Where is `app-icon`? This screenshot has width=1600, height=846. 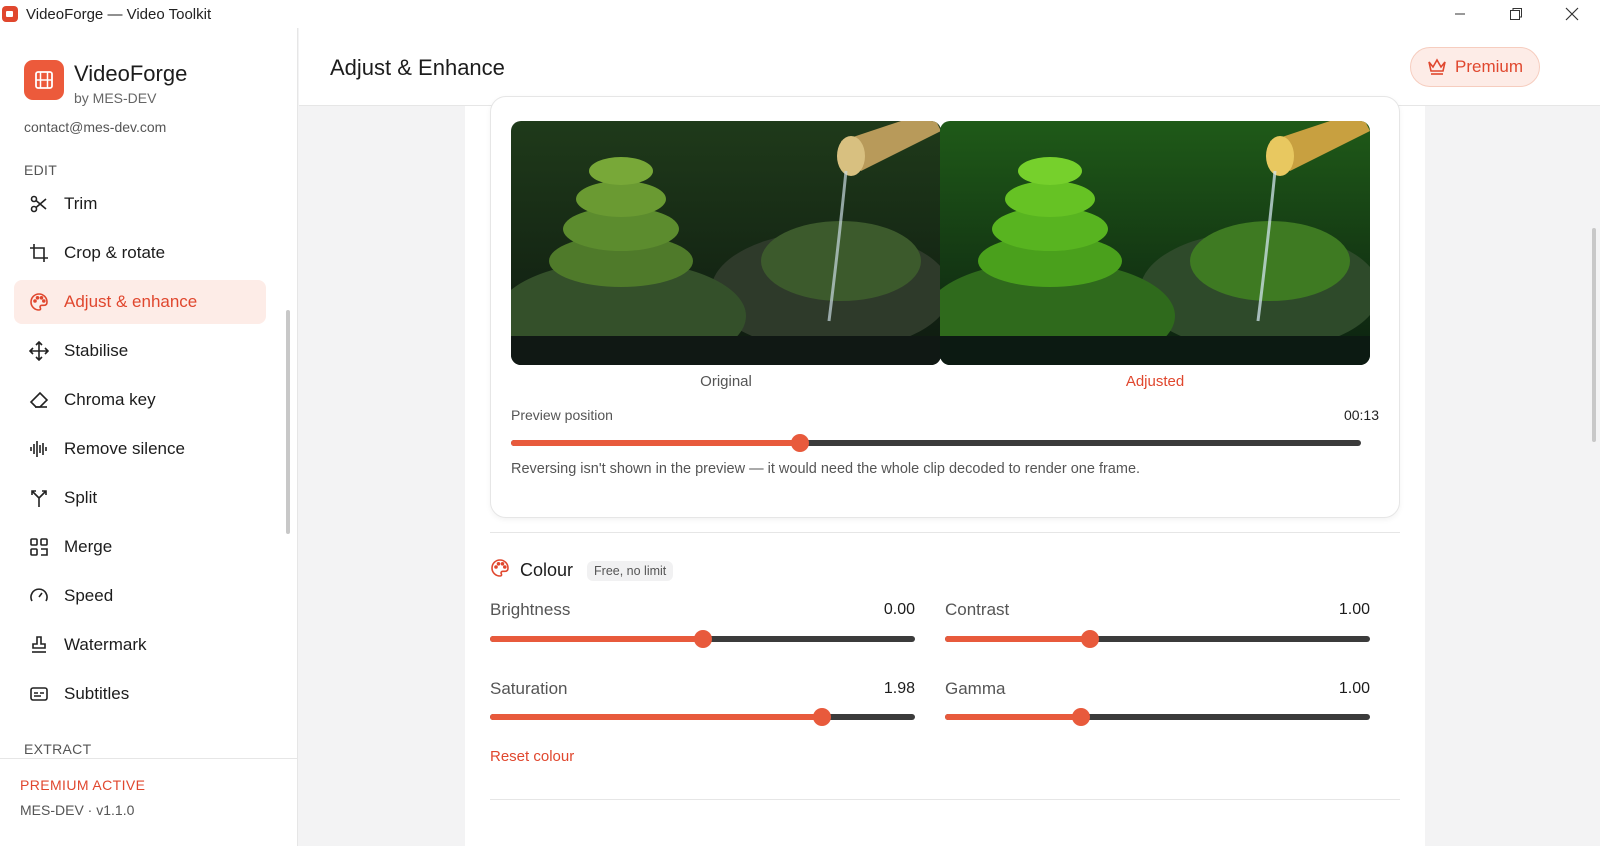
app-icon is located at coordinates (10, 14).